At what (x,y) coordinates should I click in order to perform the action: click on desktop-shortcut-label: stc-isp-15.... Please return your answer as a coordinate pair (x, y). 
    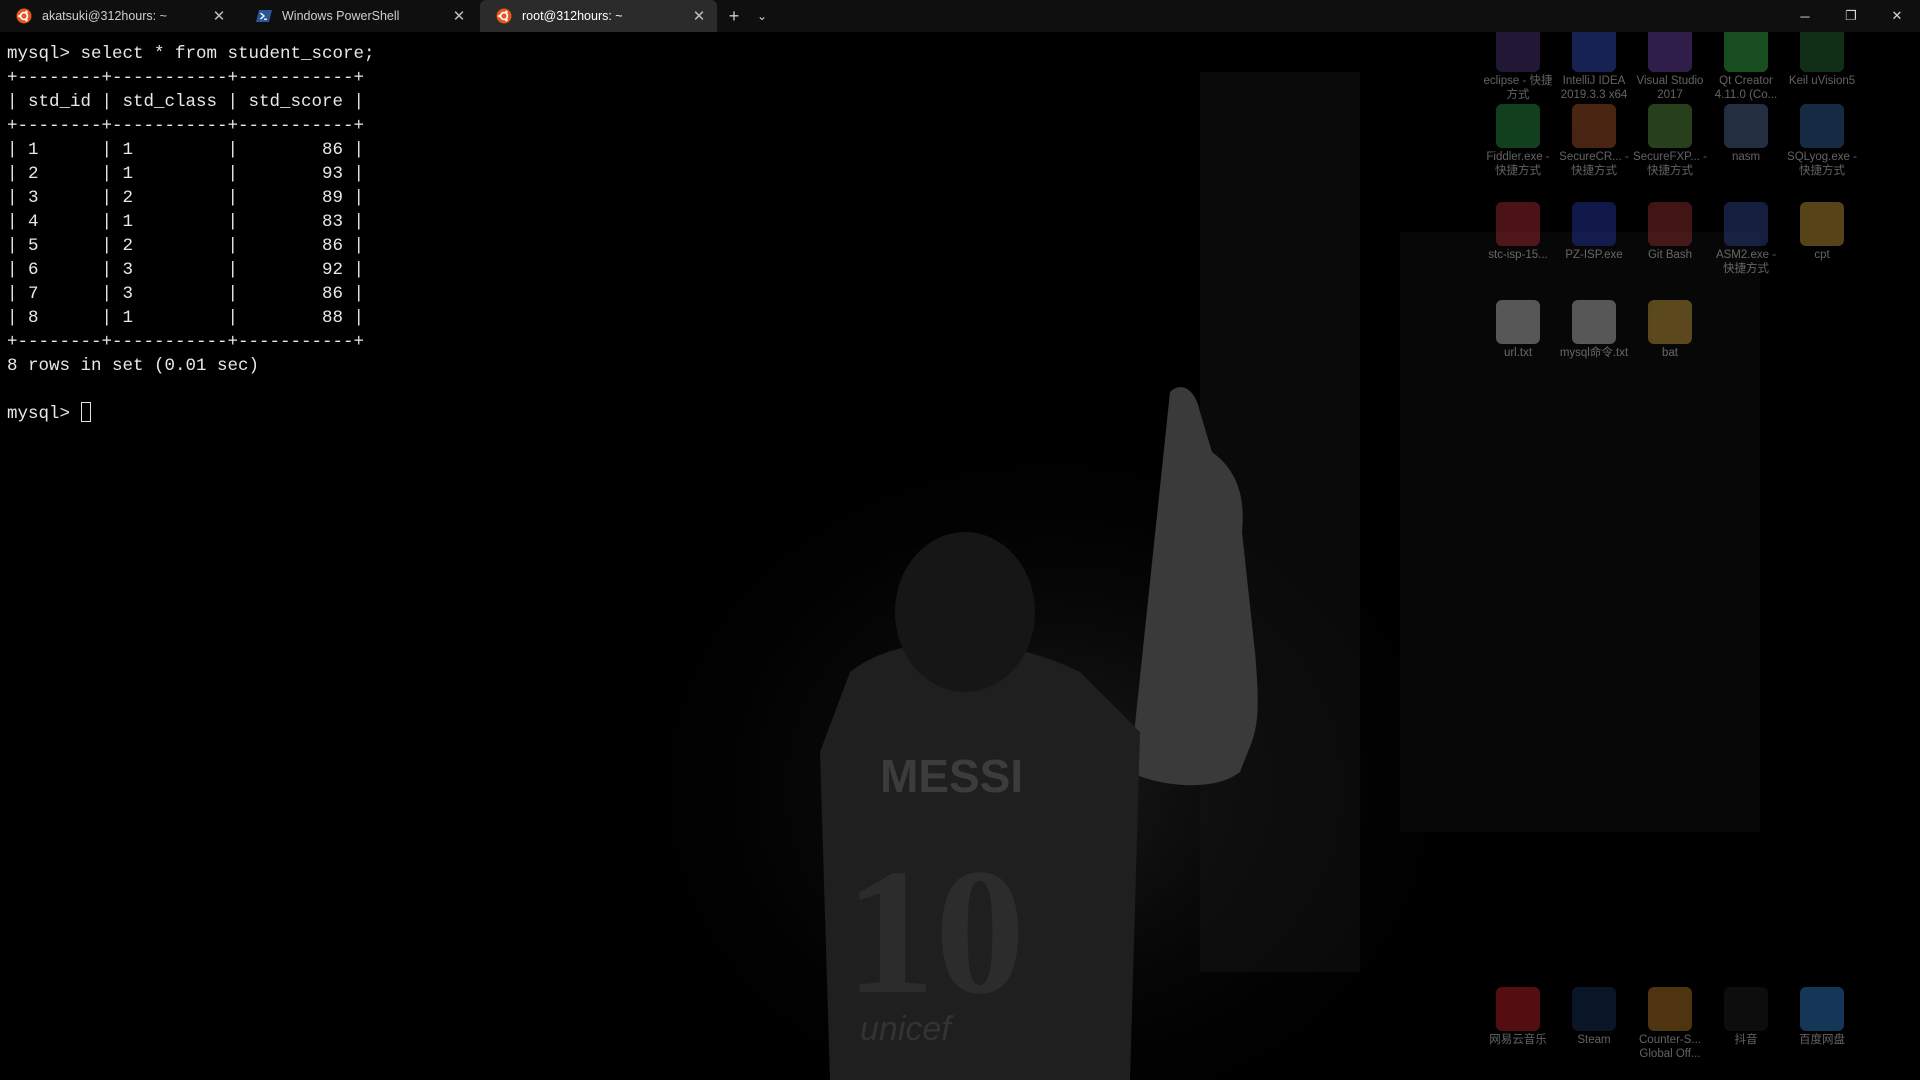
    Looking at the image, I should click on (1518, 255).